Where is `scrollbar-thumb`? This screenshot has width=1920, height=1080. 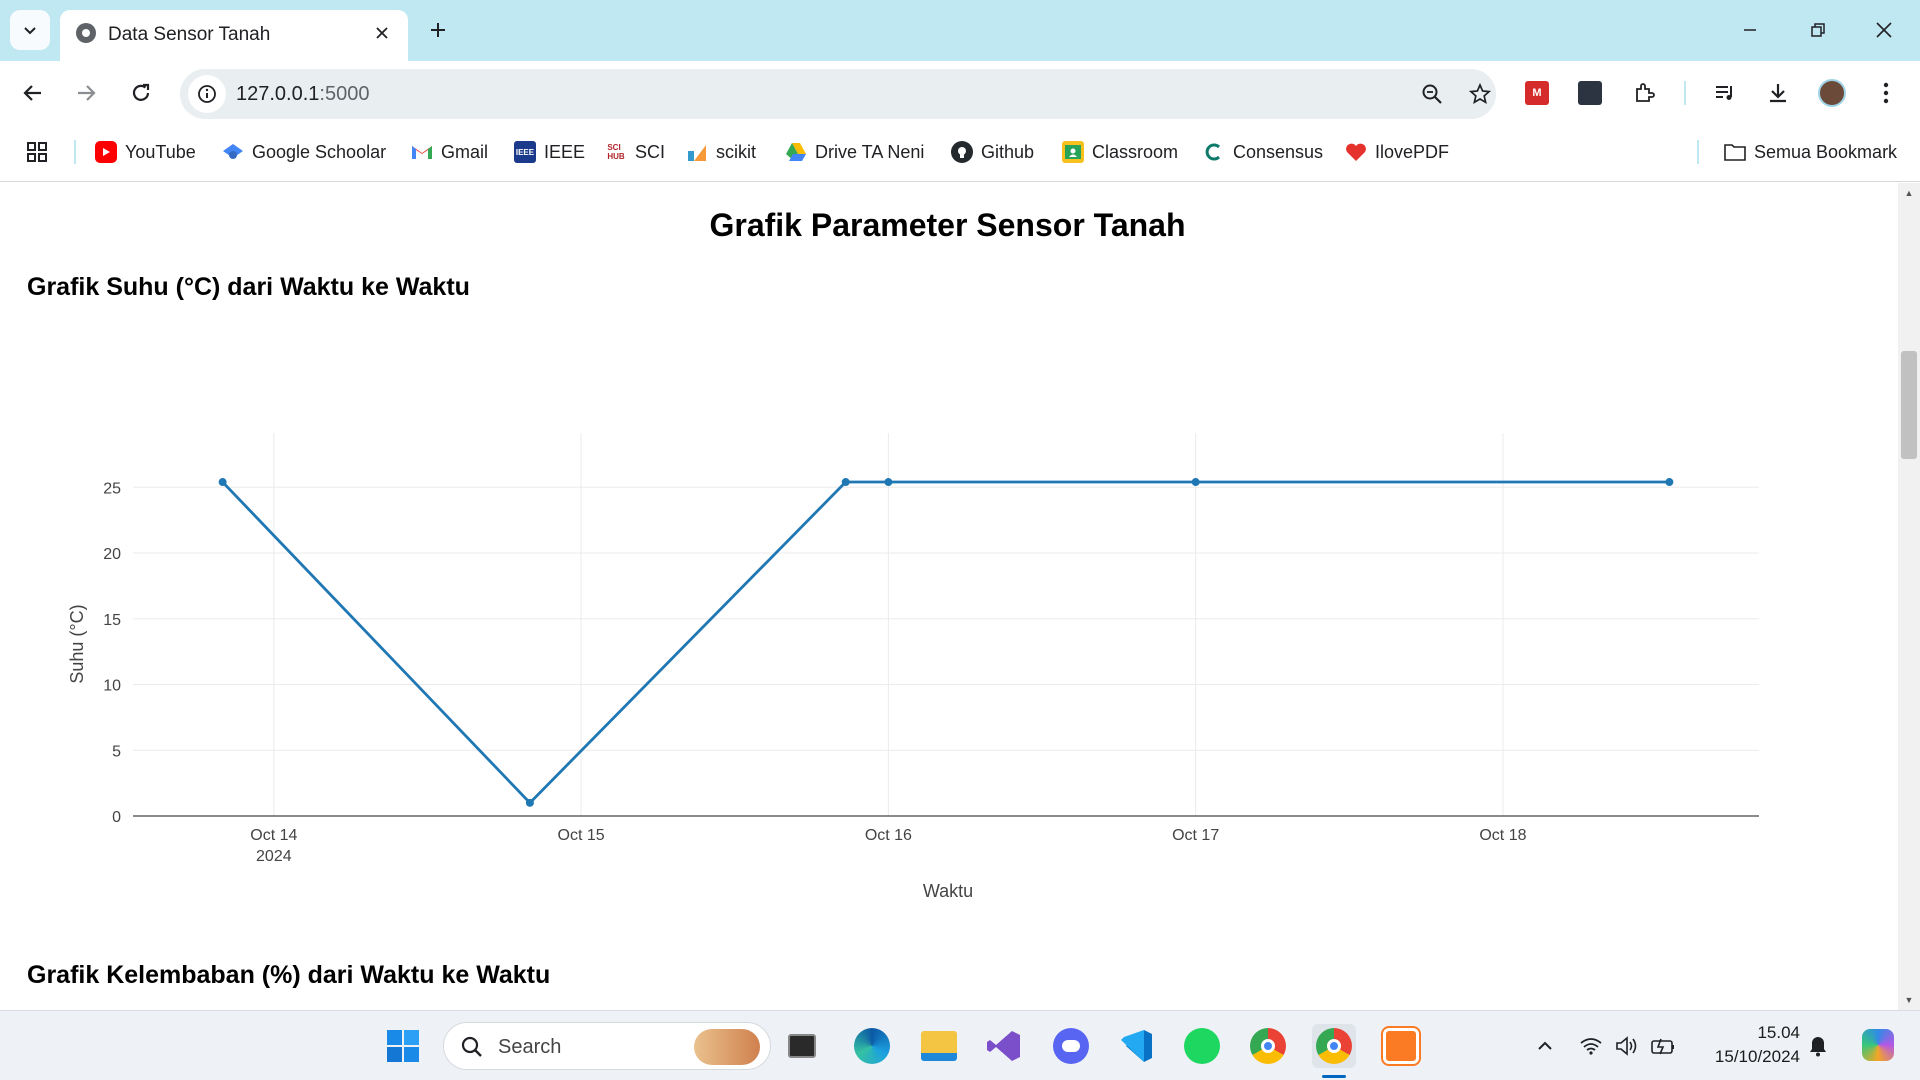
scrollbar-thumb is located at coordinates (1909, 405).